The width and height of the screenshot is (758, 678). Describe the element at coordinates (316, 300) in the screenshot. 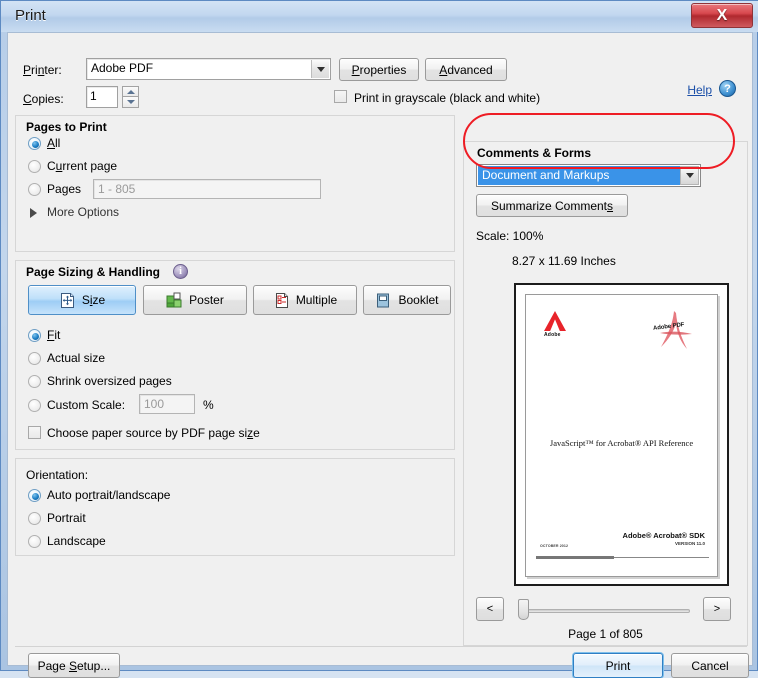

I see `multiple-mode-label: Multiple` at that location.